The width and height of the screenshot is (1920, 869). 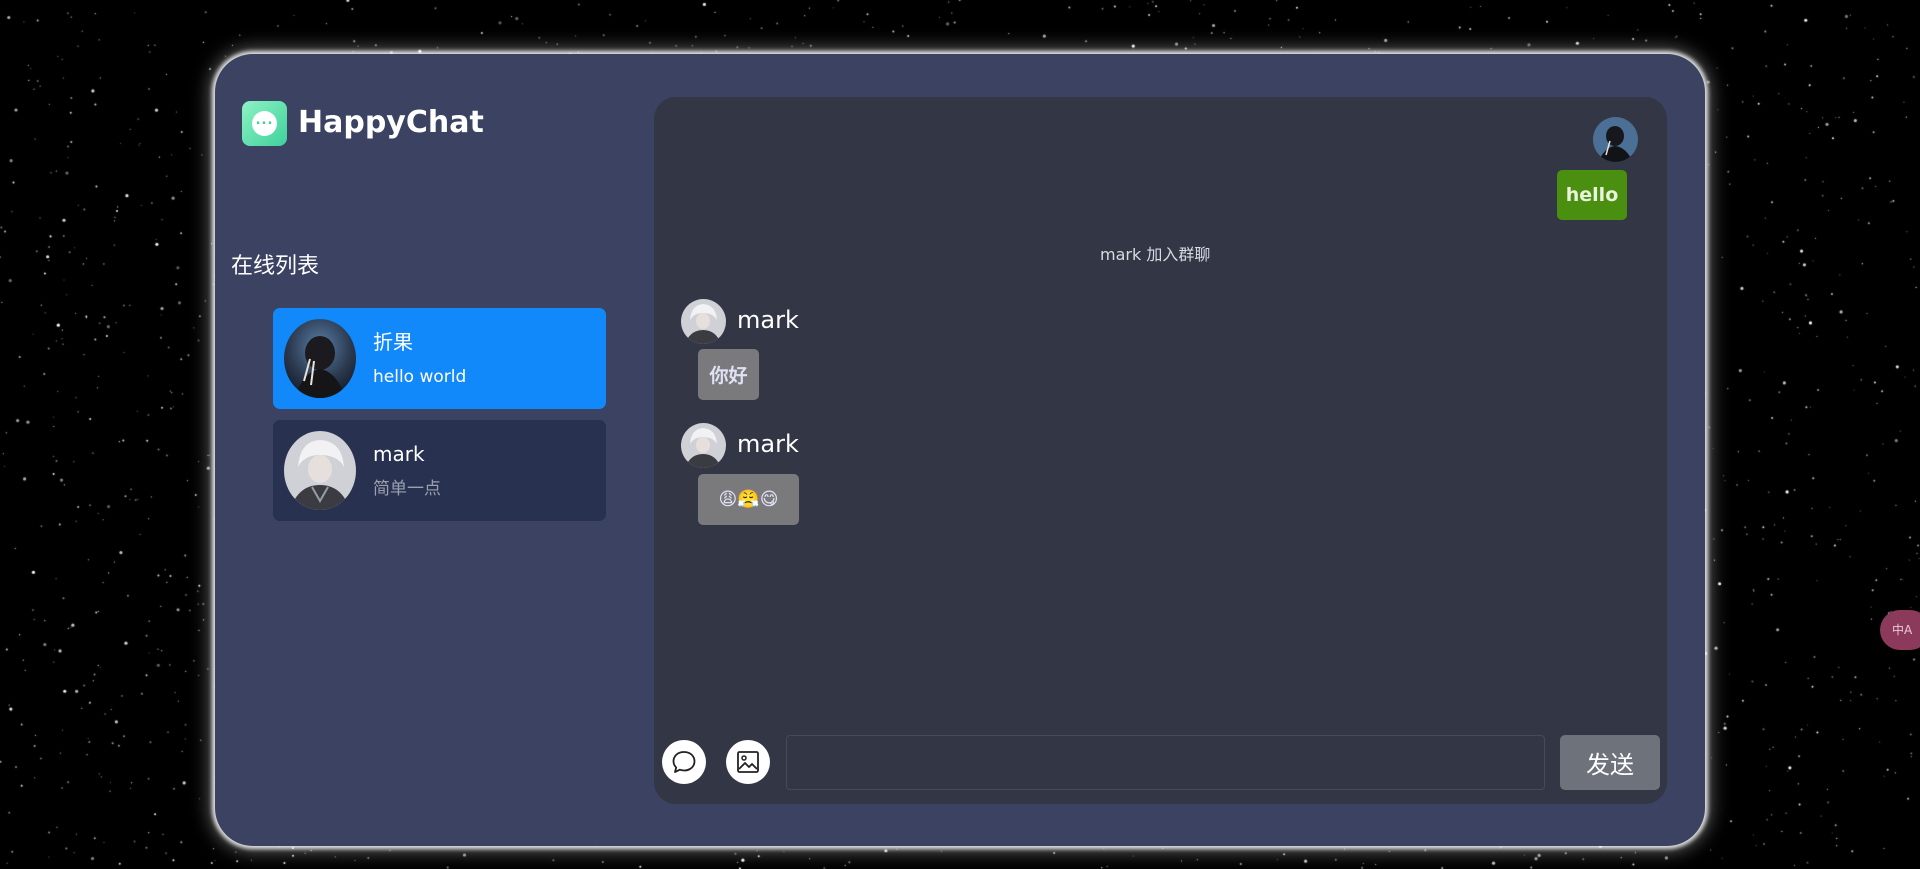 What do you see at coordinates (393, 342) in the screenshot?
I see `user-name: 折果` at bounding box center [393, 342].